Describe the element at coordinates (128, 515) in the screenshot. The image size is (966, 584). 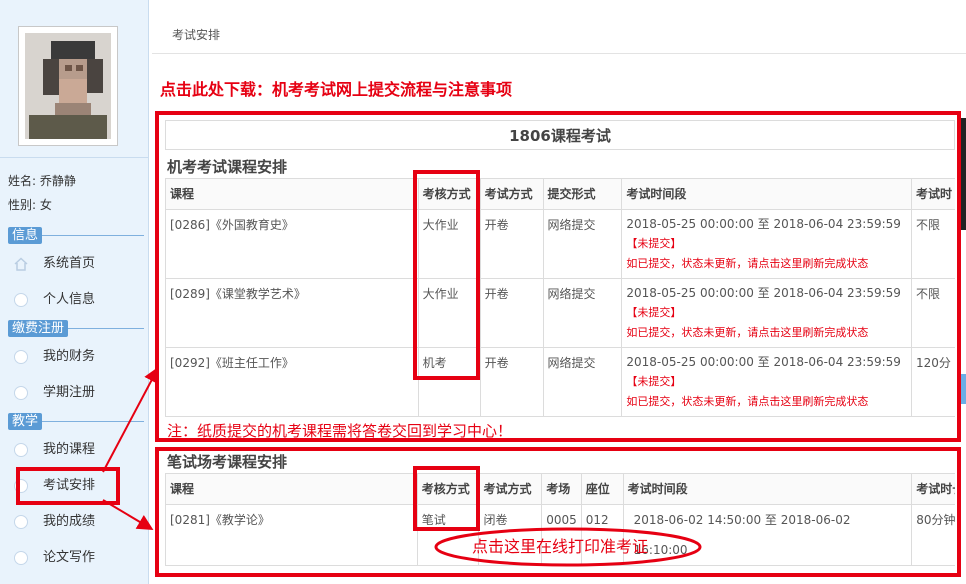
I see `arrow-to-written-panel` at that location.